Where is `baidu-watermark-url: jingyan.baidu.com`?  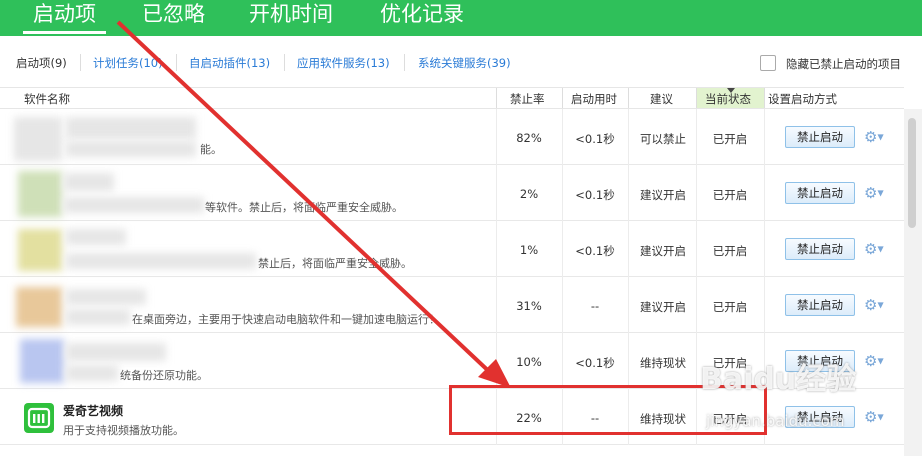
baidu-watermark-url: jingyan.baidu.com is located at coordinates (775, 421).